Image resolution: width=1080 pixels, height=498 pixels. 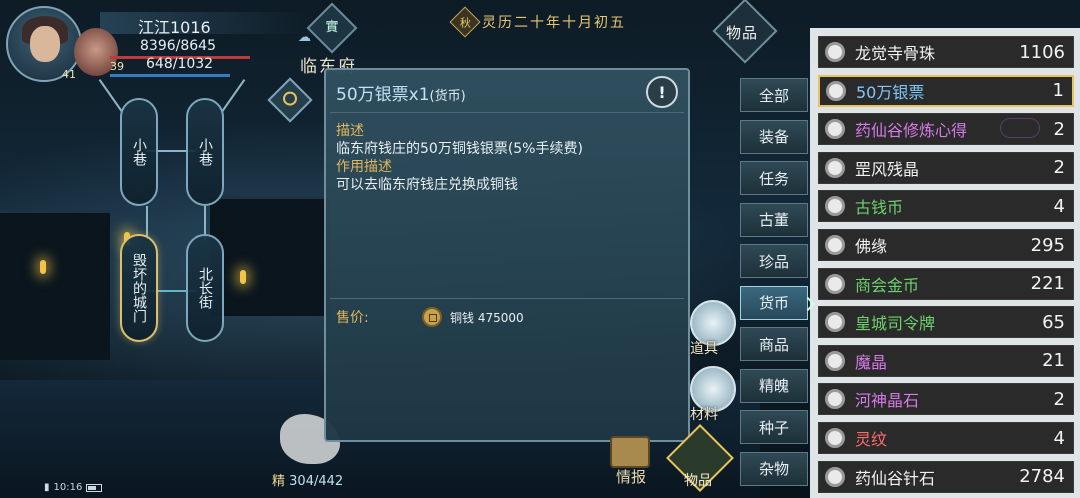 What do you see at coordinates (459, 149) in the screenshot?
I see `desc-text: 临东府钱庄的50万铜钱银票(5%手续费)` at bounding box center [459, 149].